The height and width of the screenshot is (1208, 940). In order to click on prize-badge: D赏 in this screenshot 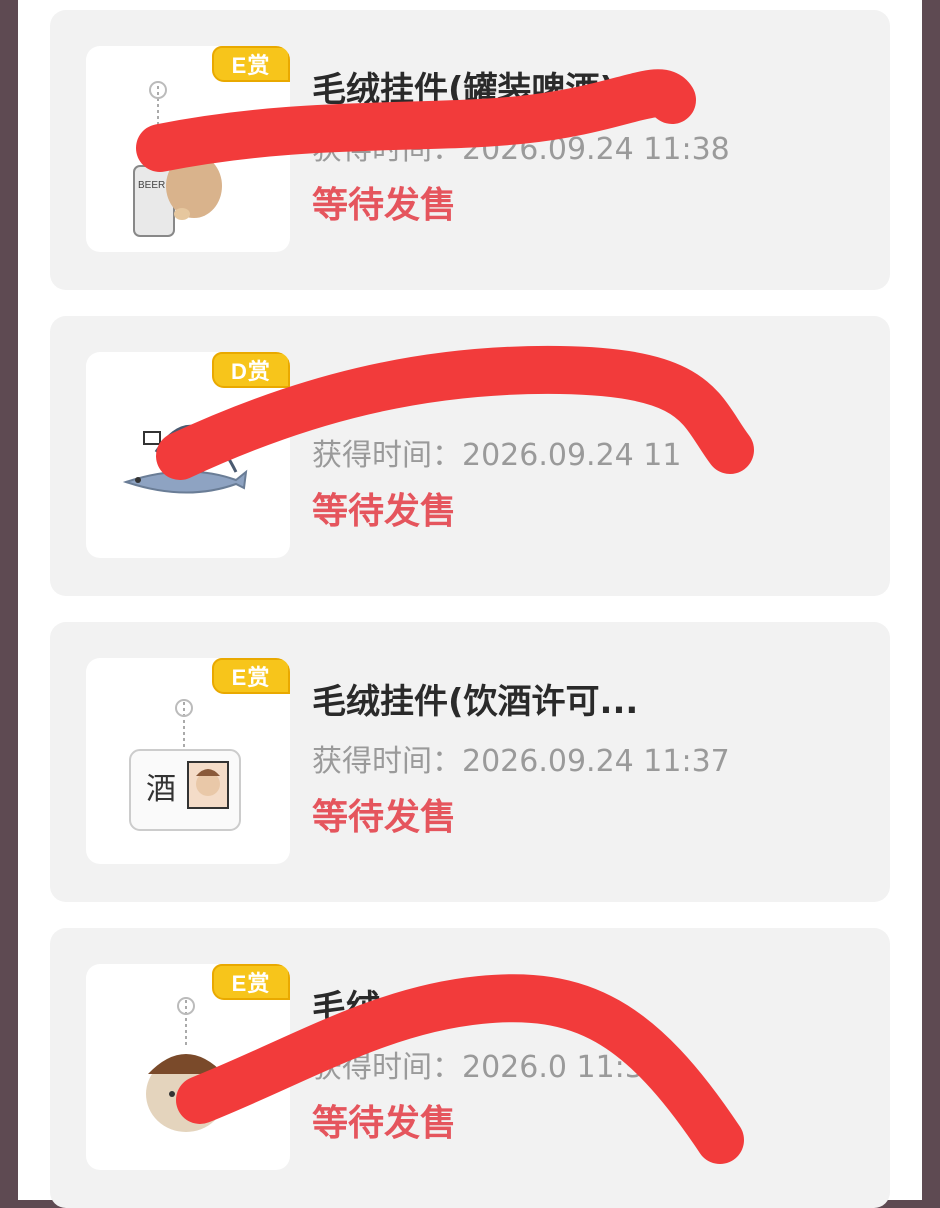, I will do `click(251, 370)`.